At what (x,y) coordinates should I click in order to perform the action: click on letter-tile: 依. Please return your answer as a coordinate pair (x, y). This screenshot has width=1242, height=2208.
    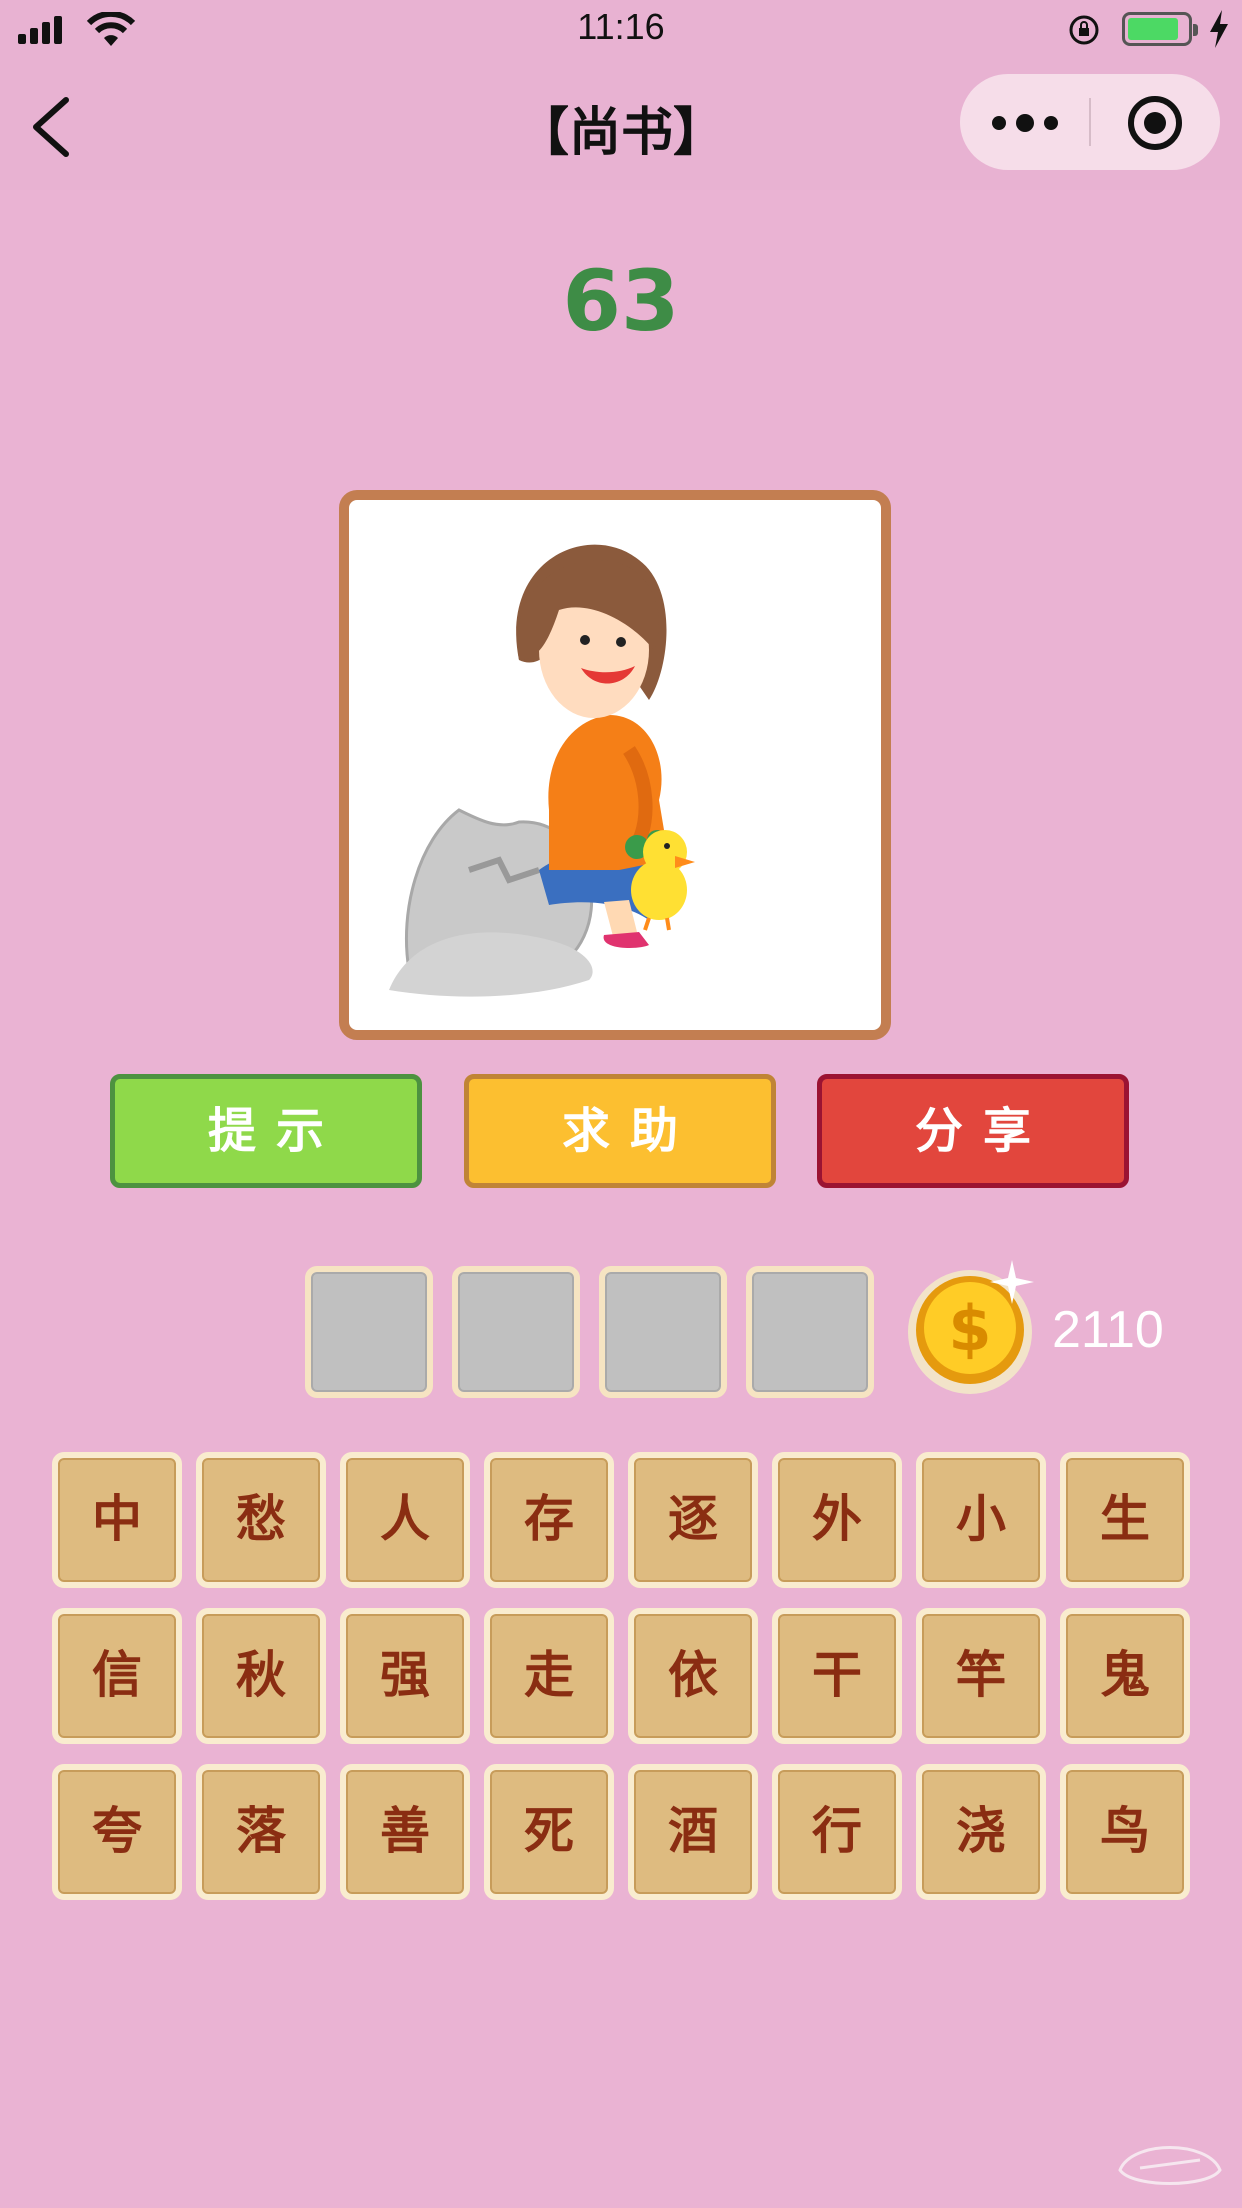
    Looking at the image, I should click on (693, 1676).